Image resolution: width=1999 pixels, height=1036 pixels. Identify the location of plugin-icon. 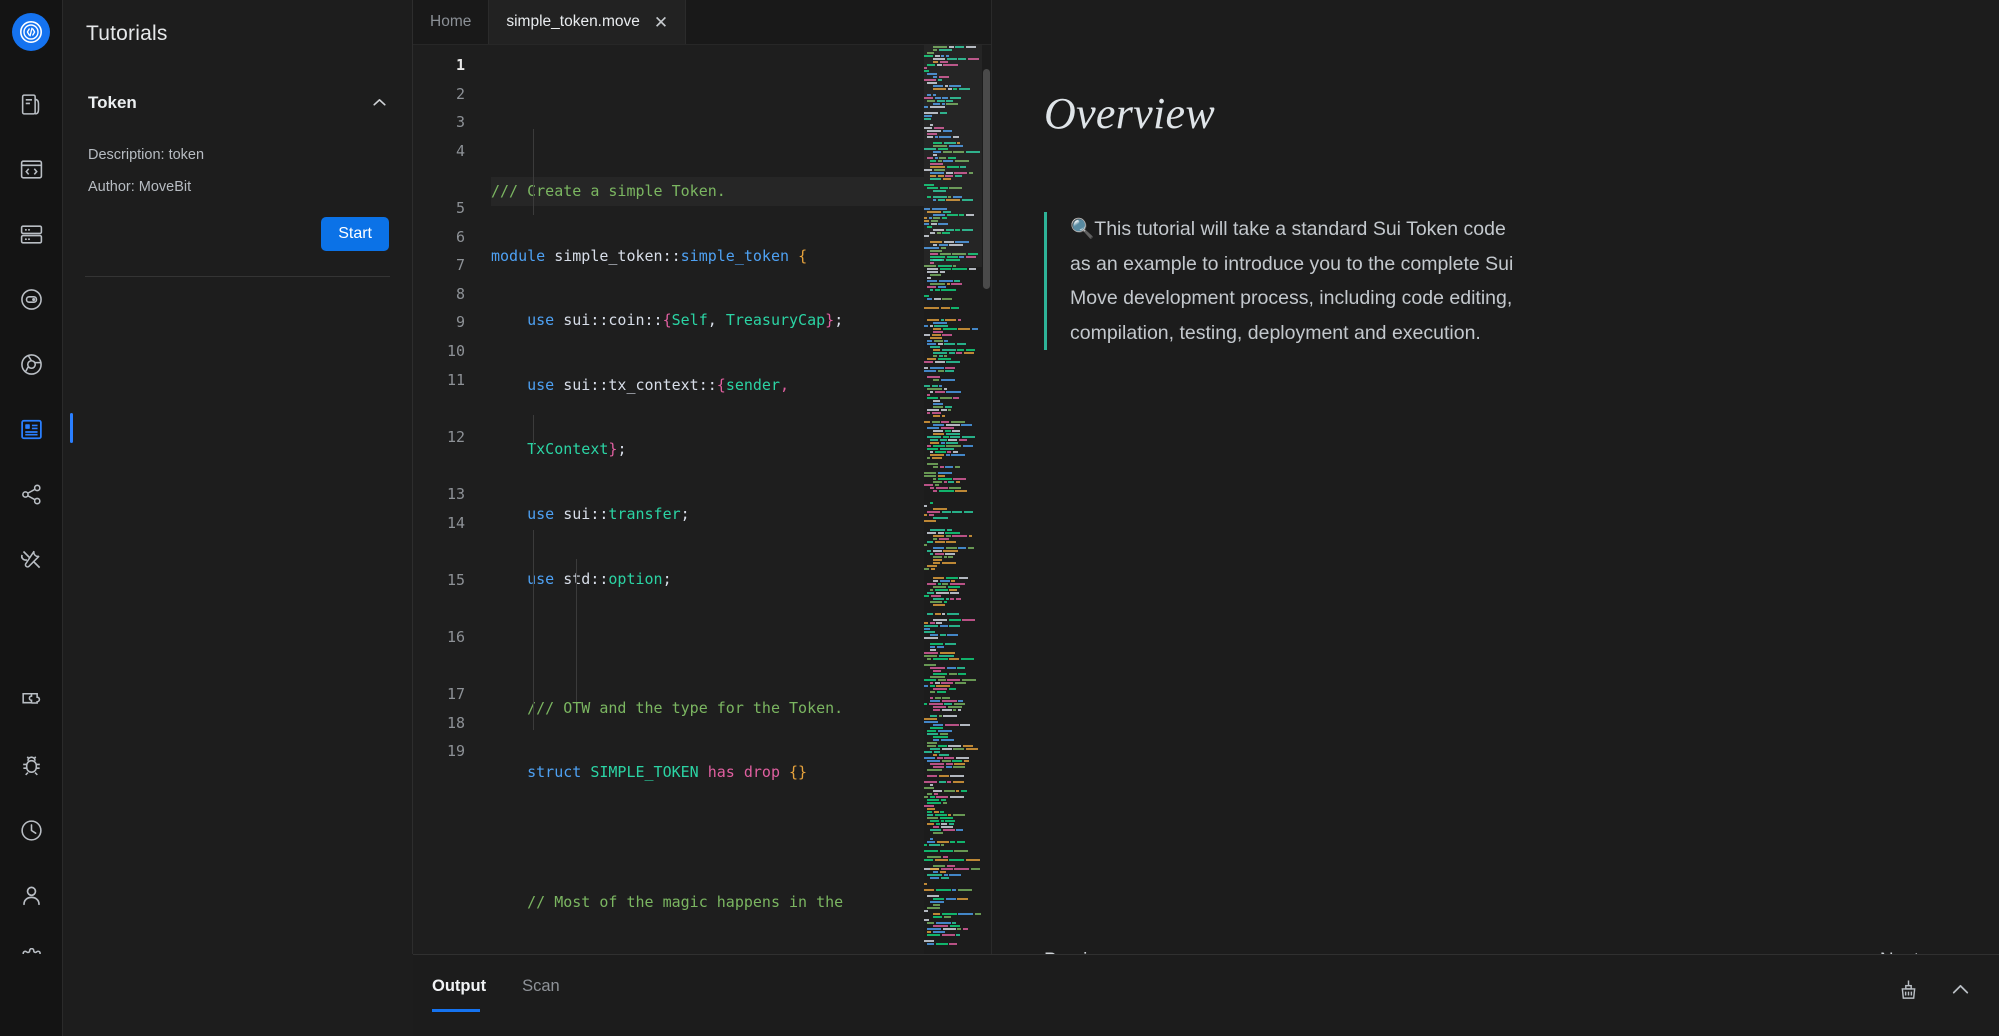
(31, 700).